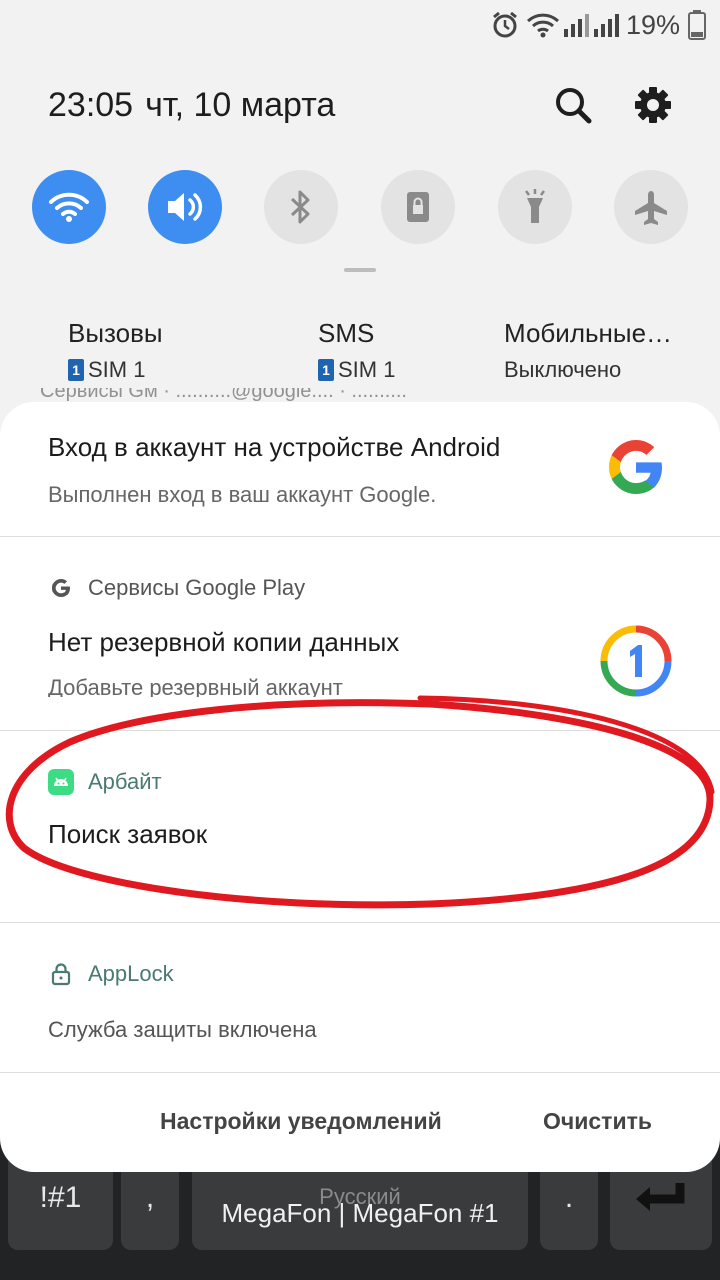  Describe the element at coordinates (91, 105) in the screenshot. I see `clock: 23:05` at that location.